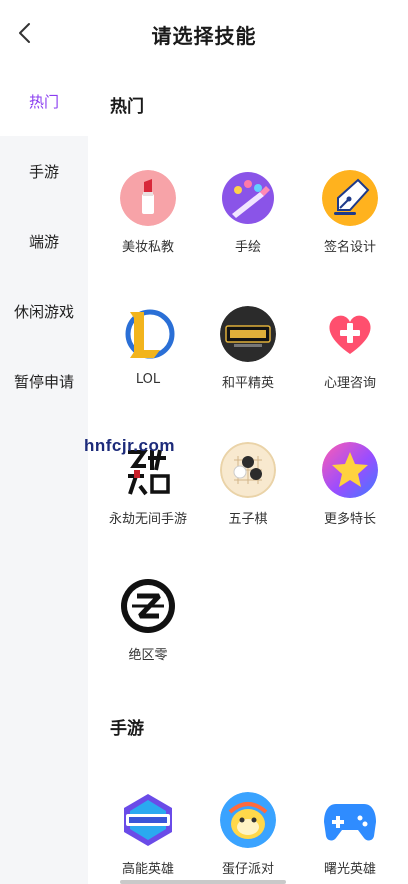  I want to click on sidebar-item-hot: 热门, so click(44, 101).